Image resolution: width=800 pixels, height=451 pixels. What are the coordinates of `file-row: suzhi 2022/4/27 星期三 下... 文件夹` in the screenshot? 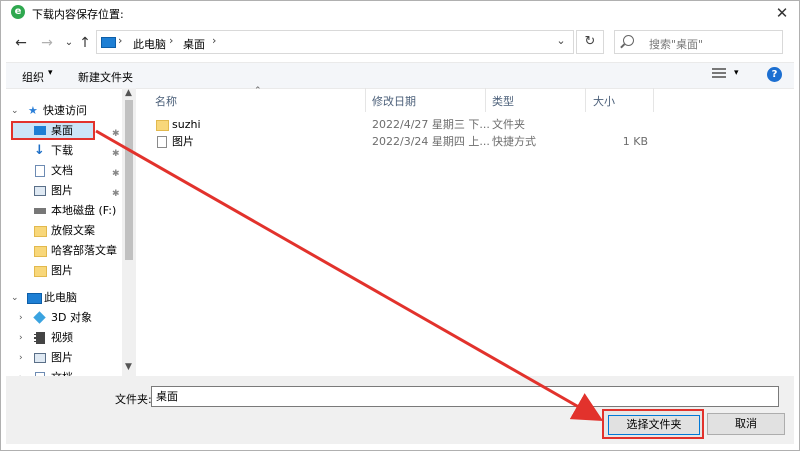 It's located at (395, 125).